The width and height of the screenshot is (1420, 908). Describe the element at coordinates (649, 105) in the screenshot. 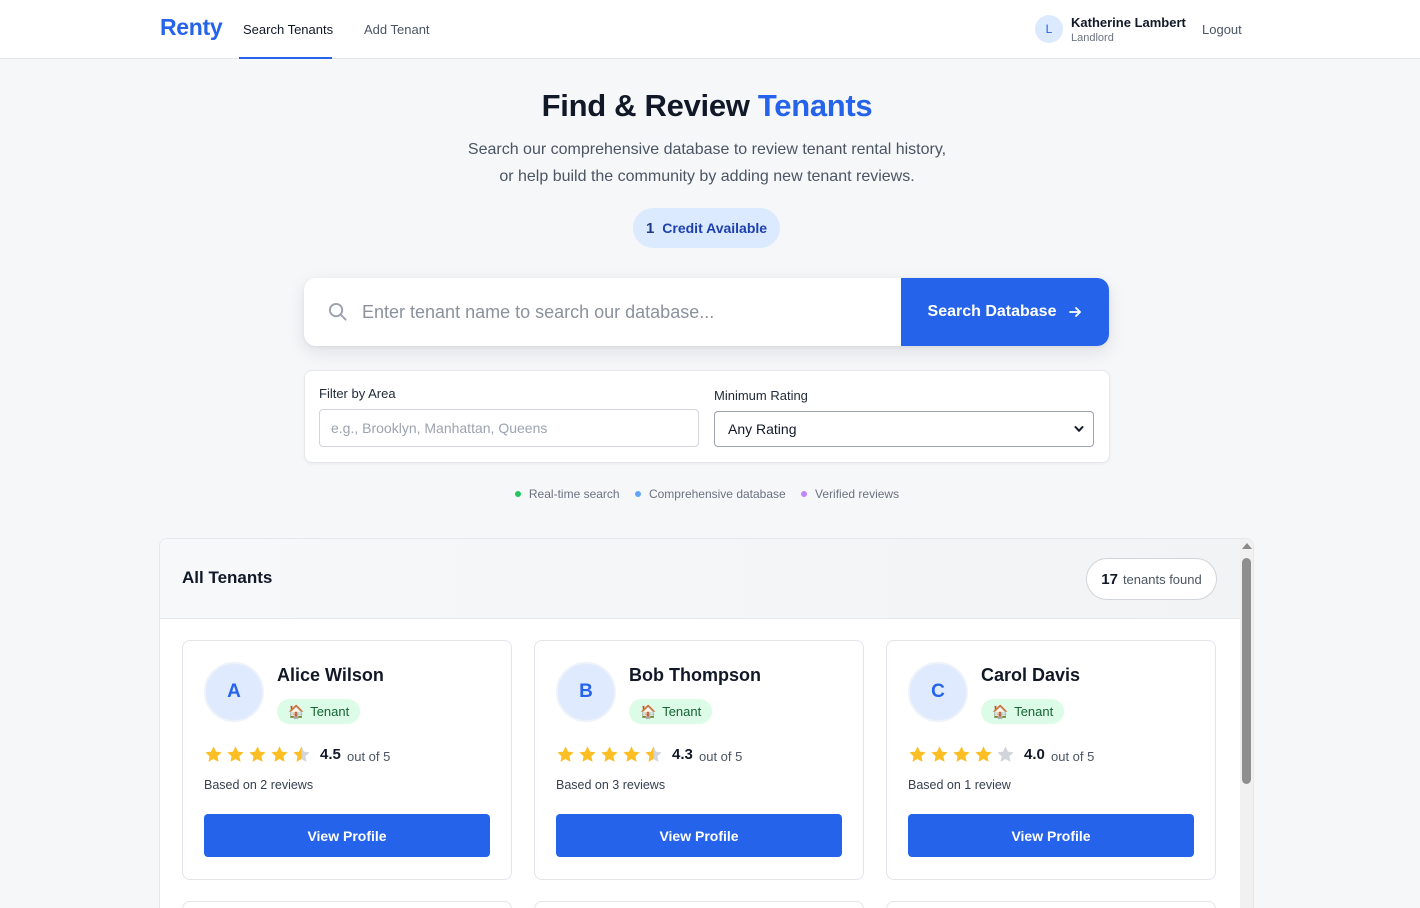

I see `page-title-main: Find & Review` at that location.